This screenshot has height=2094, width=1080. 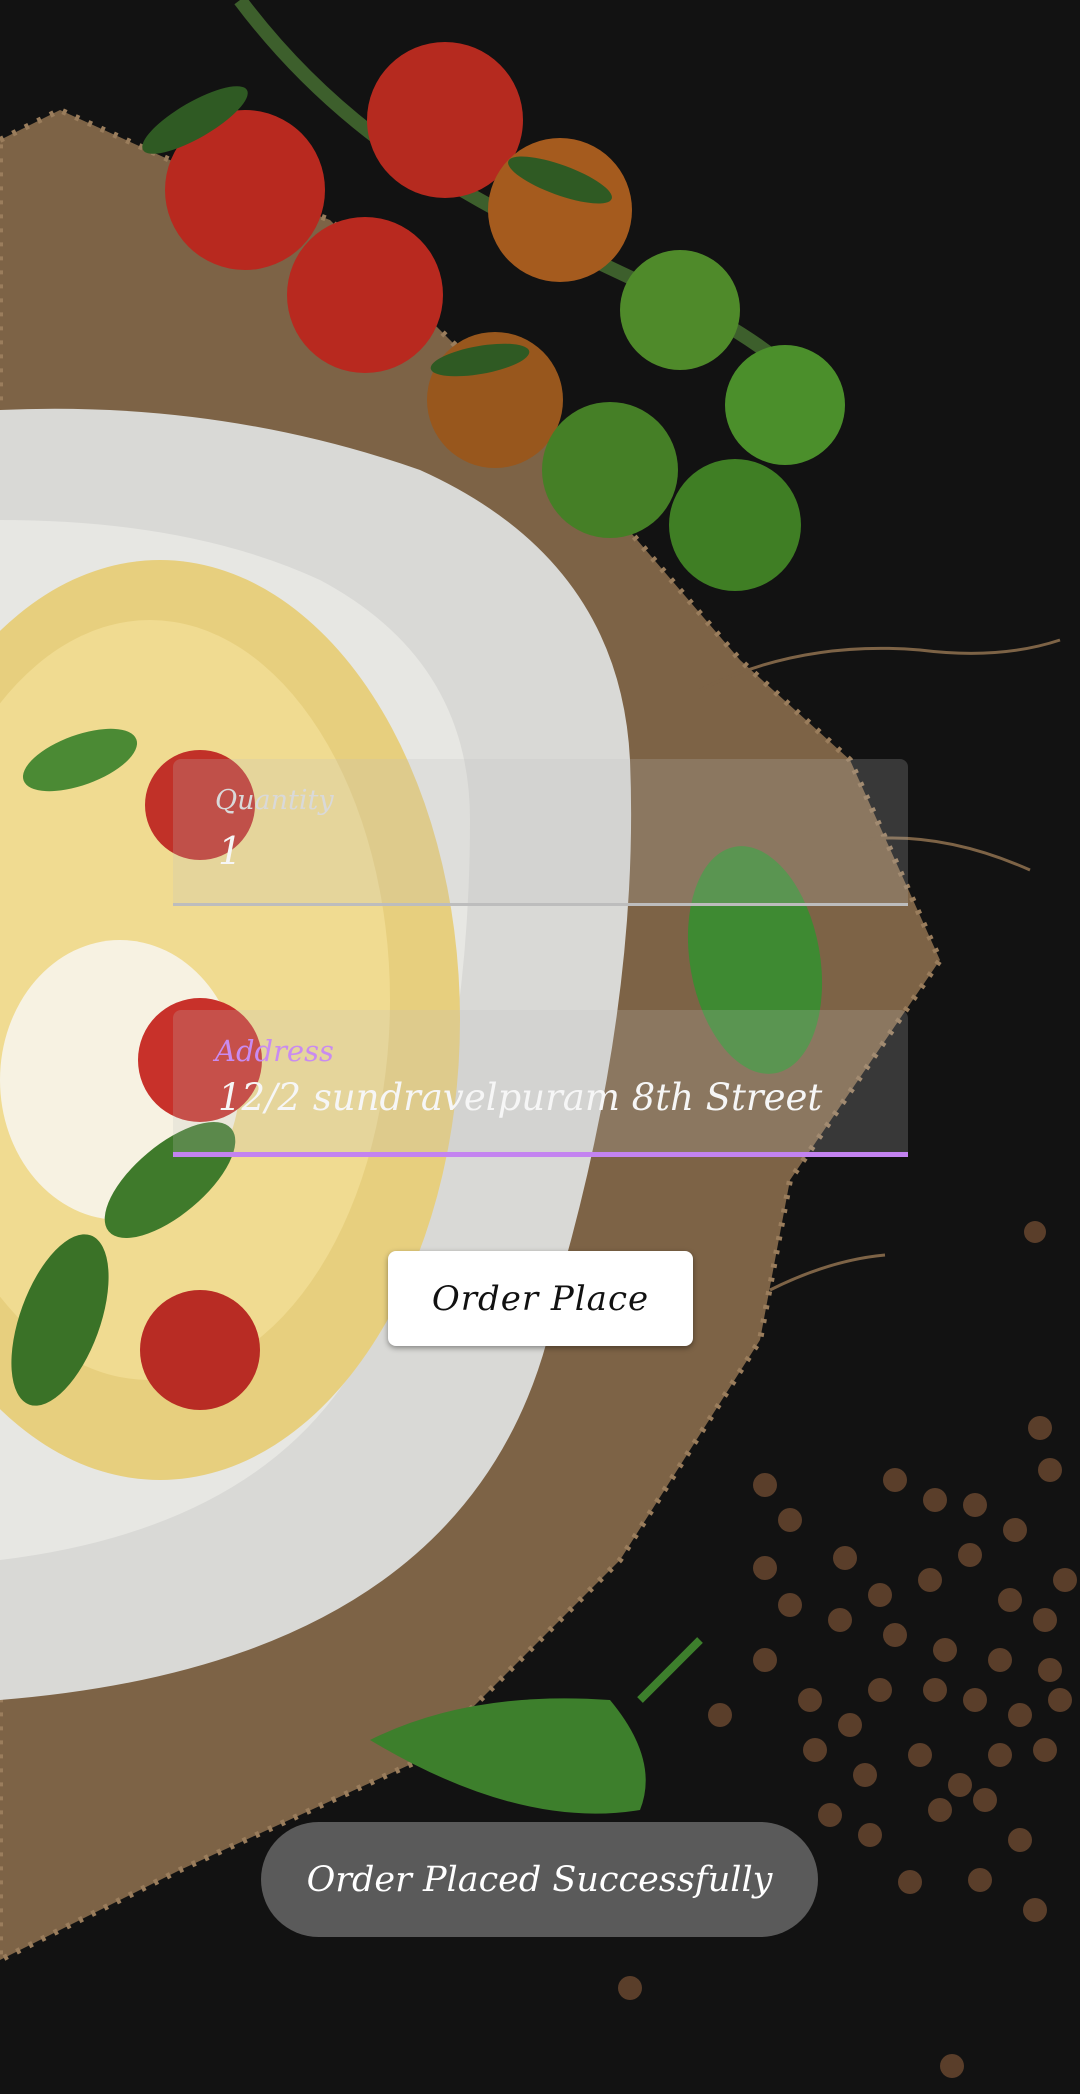 What do you see at coordinates (540, 904) in the screenshot?
I see `quantity-underline` at bounding box center [540, 904].